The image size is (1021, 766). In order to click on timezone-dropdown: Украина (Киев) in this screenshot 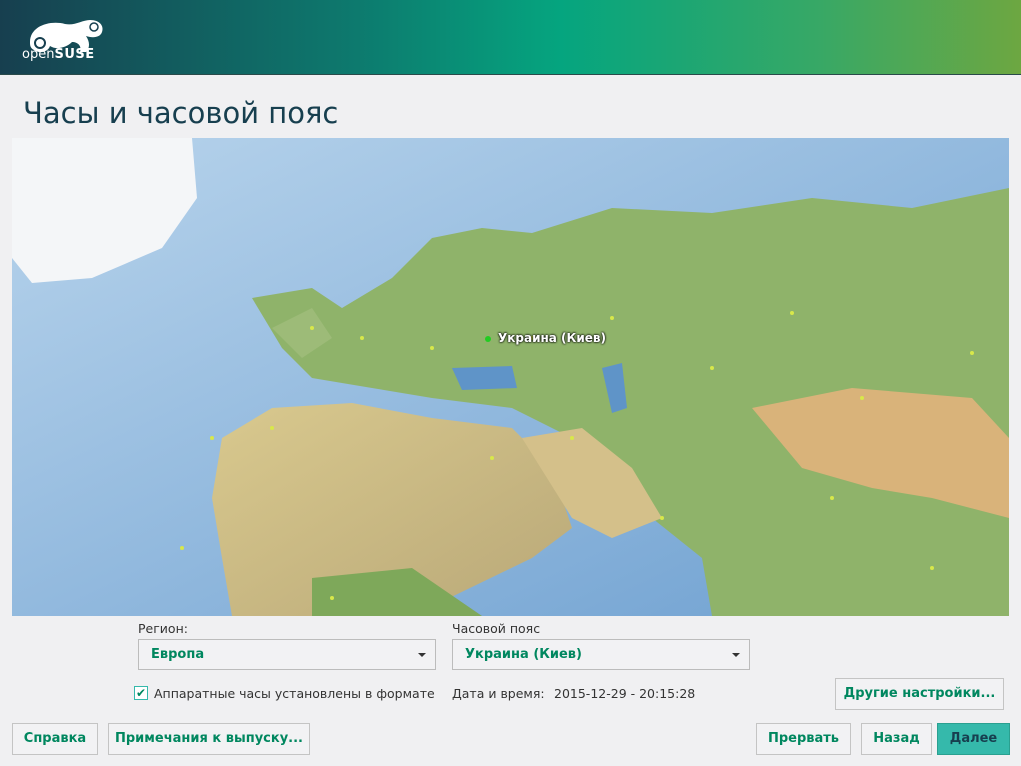, I will do `click(601, 654)`.